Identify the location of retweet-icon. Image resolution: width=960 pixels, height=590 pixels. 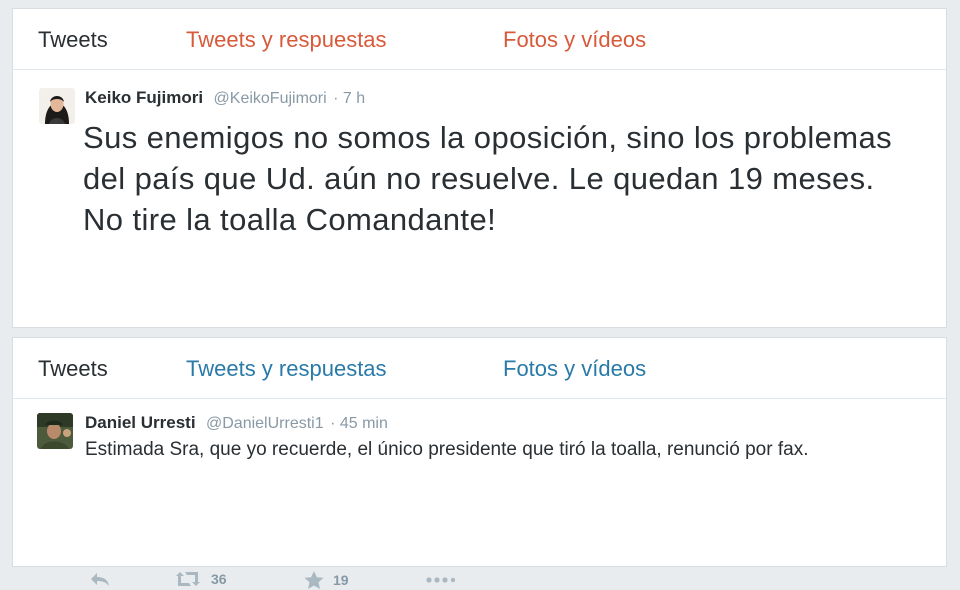
(188, 579).